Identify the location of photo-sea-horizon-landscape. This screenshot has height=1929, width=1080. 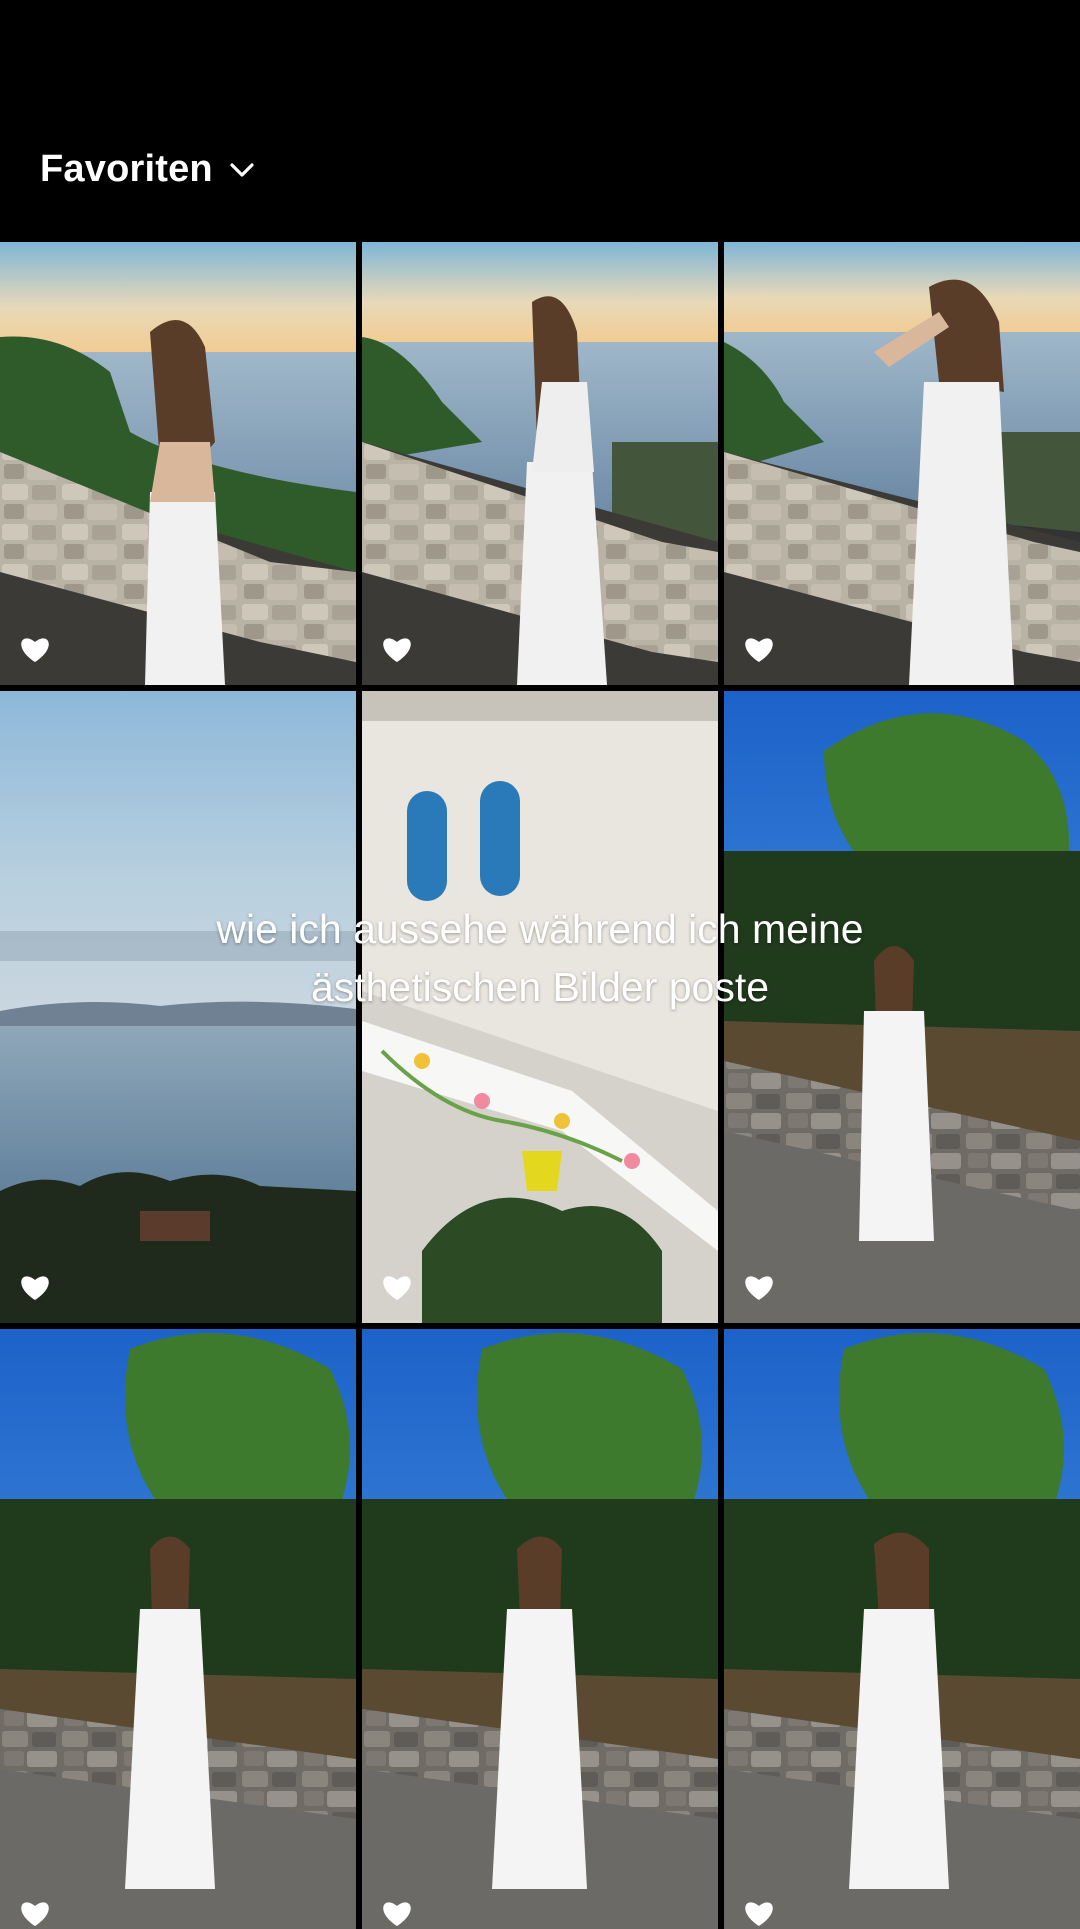
(178, 1007).